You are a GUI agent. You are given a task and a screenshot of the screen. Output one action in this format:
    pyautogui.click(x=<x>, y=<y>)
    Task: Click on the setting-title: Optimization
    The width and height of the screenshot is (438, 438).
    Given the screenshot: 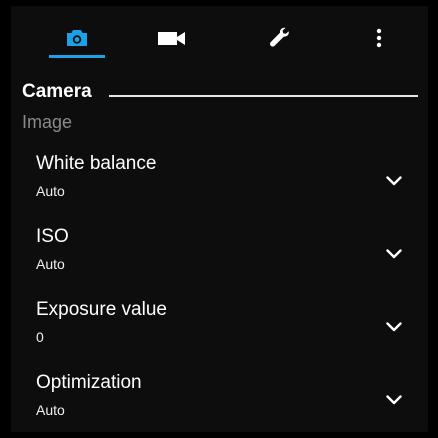 What is the action you would take?
    pyautogui.click(x=89, y=382)
    